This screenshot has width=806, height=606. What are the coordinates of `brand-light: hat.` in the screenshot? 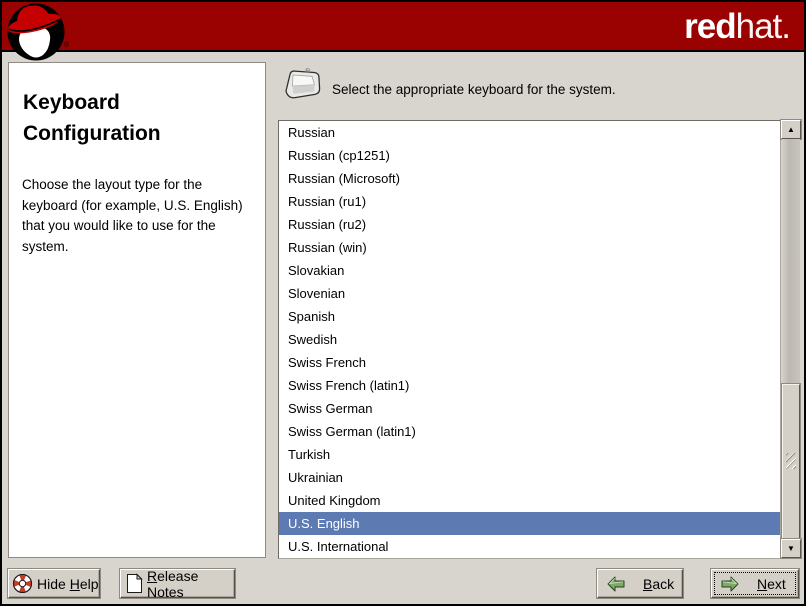 It's located at (763, 26).